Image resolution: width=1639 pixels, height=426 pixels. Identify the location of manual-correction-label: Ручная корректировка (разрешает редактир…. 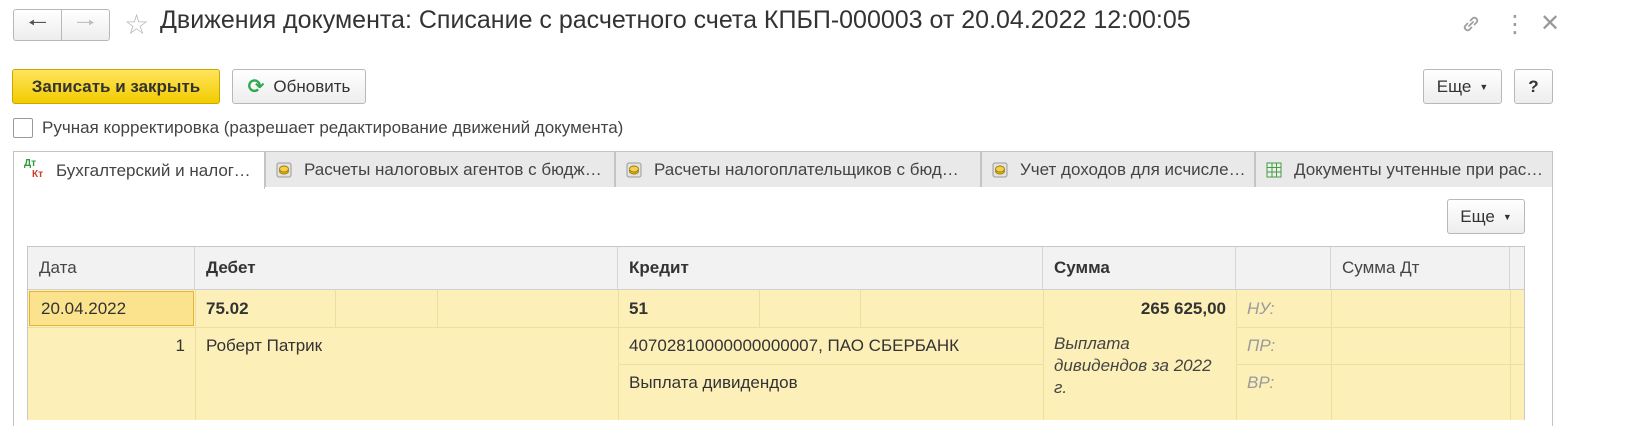
(333, 127).